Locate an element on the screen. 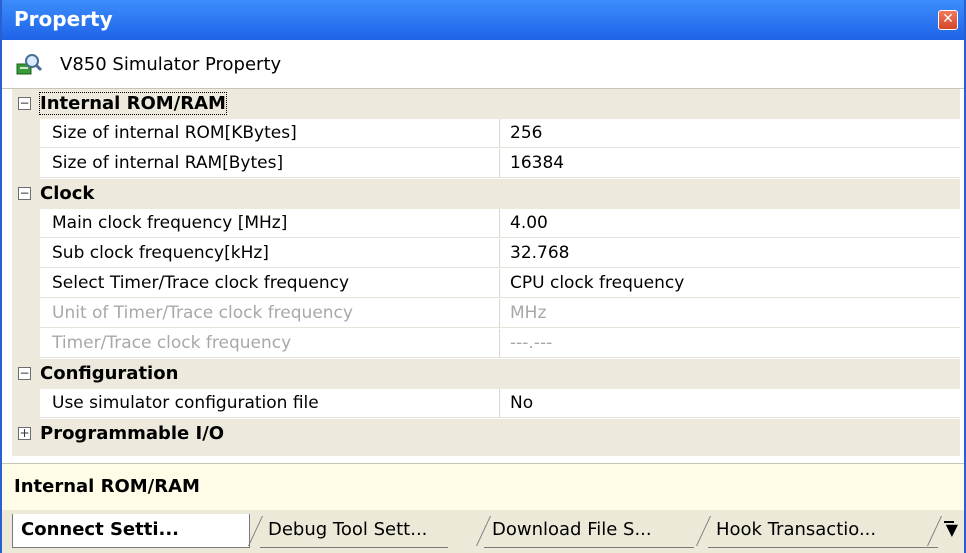  category-label: Programmable I/O is located at coordinates (132, 433).